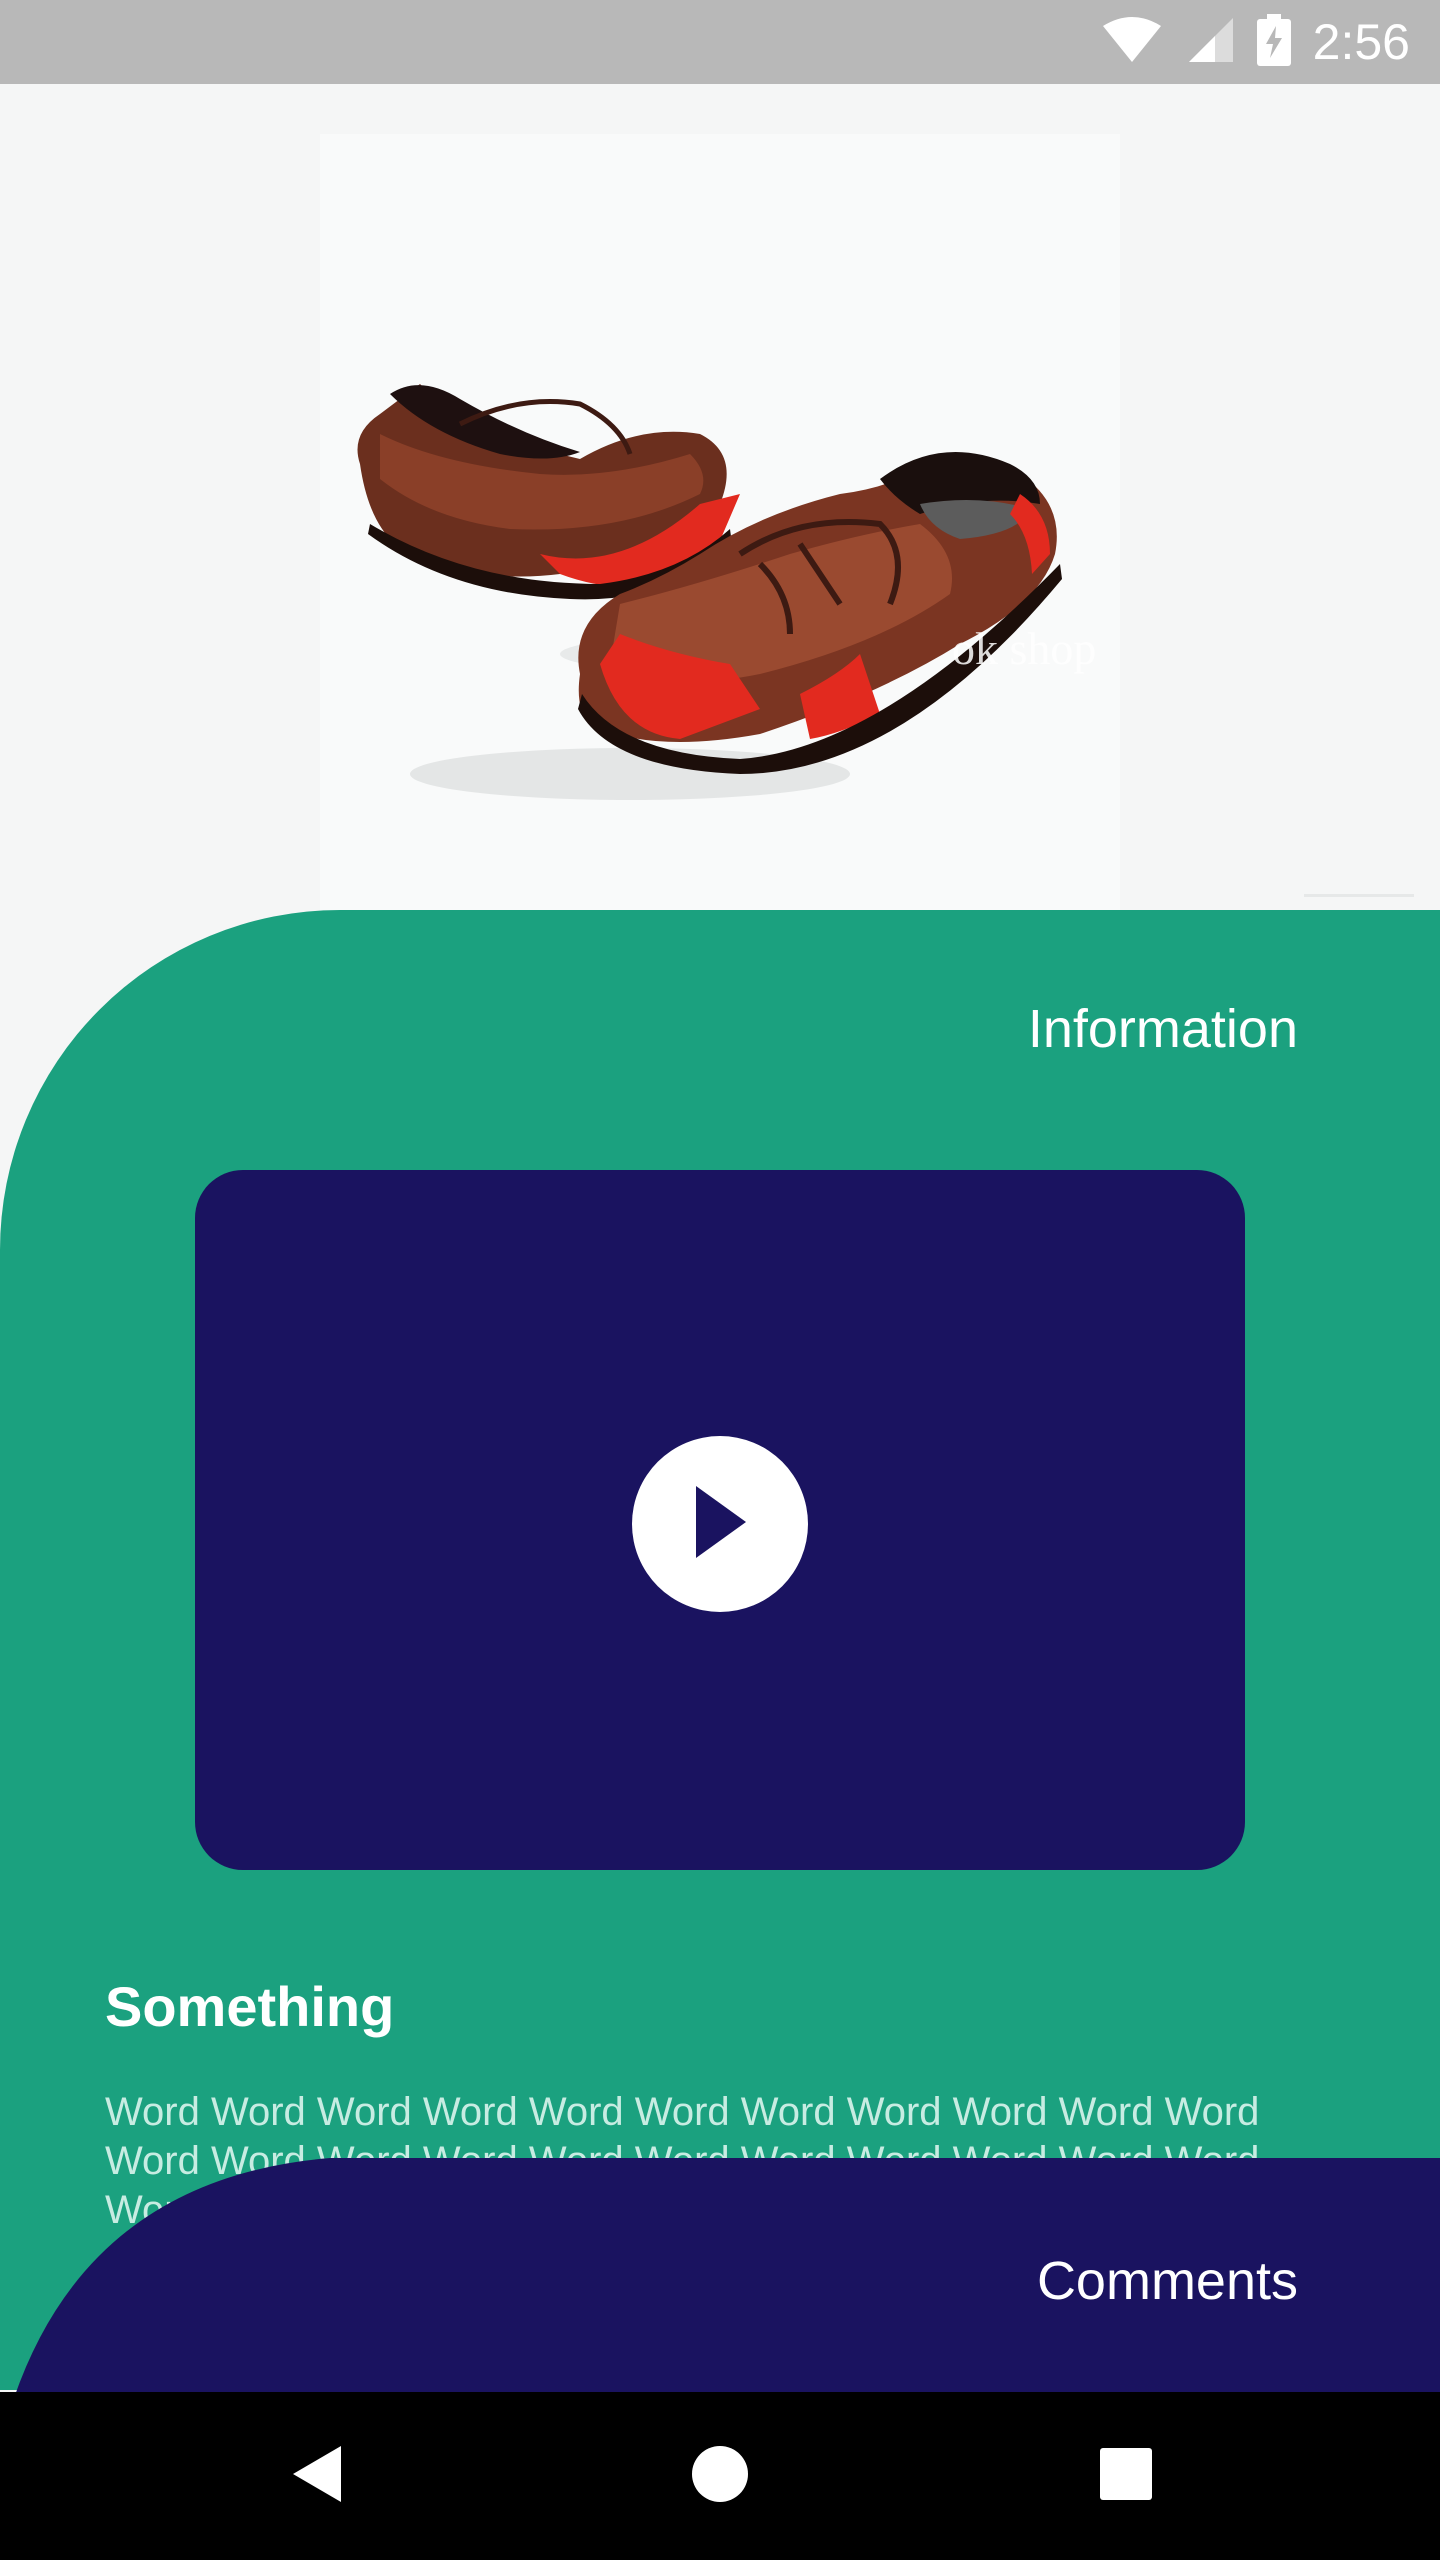 The width and height of the screenshot is (1440, 2560). I want to click on hero-watermark: ok shop, so click(1024, 648).